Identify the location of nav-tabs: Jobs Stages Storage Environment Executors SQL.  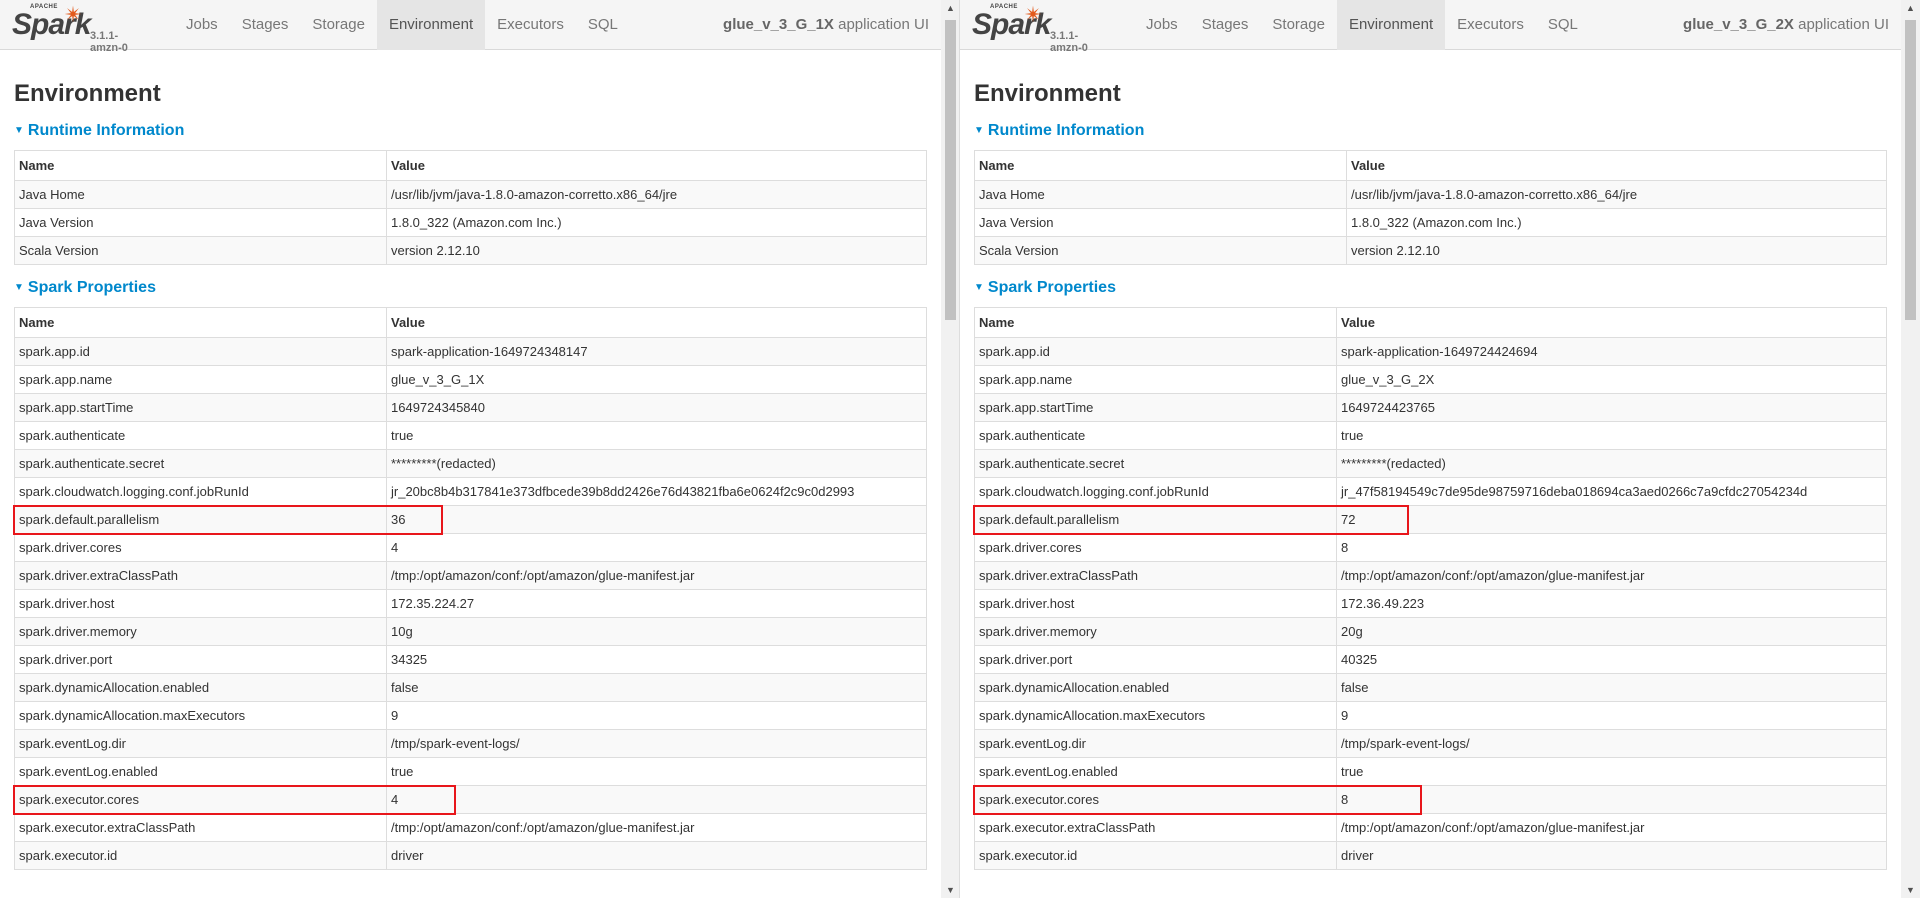
(402, 25).